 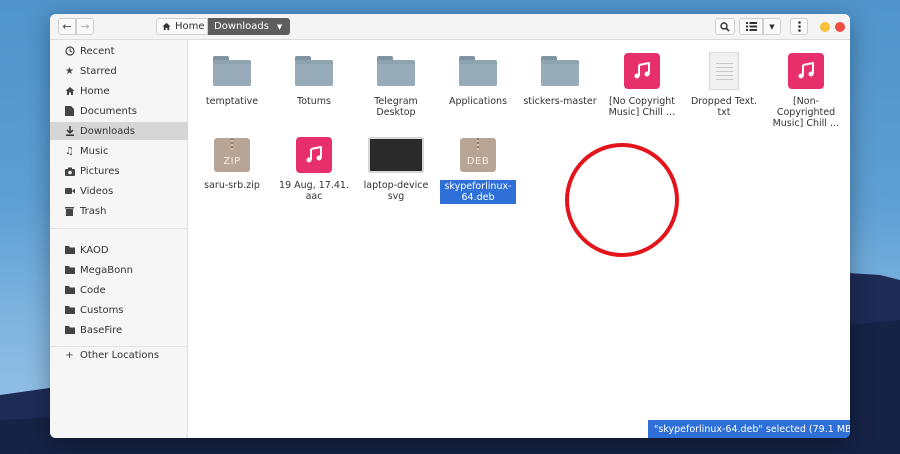 What do you see at coordinates (93, 211) in the screenshot?
I see `sidebar-item-label: Trash` at bounding box center [93, 211].